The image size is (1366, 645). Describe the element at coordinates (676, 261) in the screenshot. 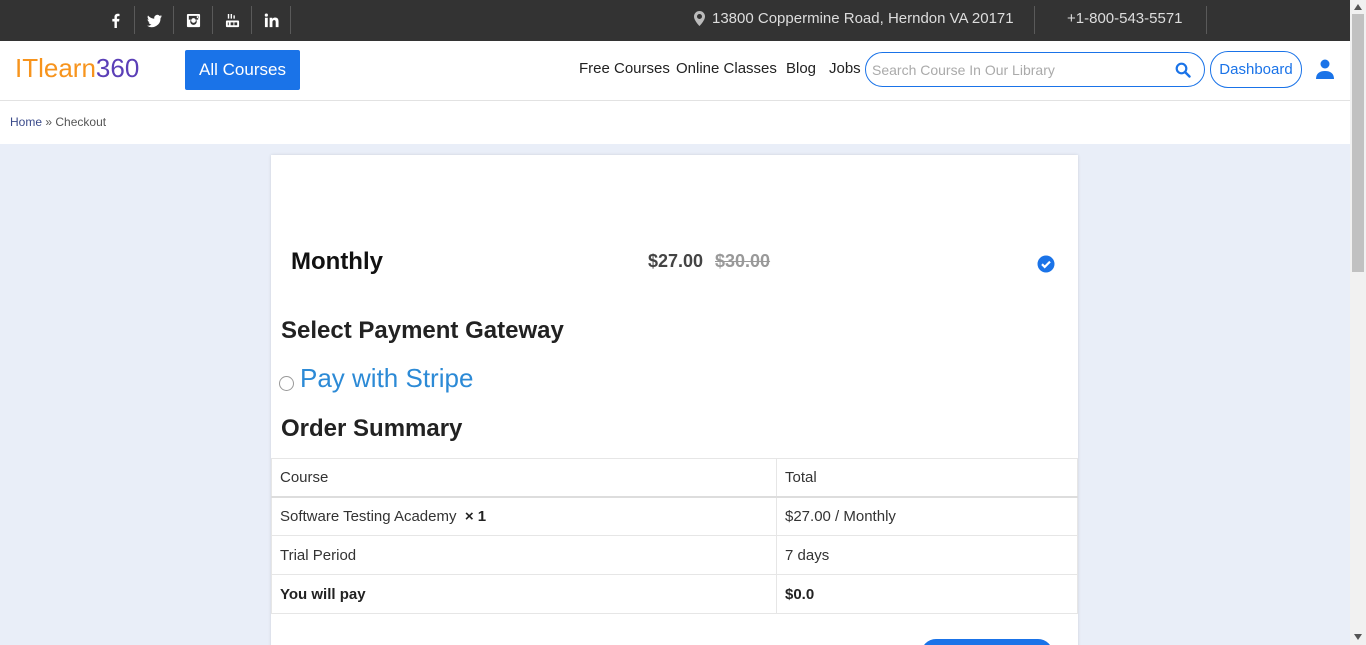

I see `plan-price: $27.00` at that location.